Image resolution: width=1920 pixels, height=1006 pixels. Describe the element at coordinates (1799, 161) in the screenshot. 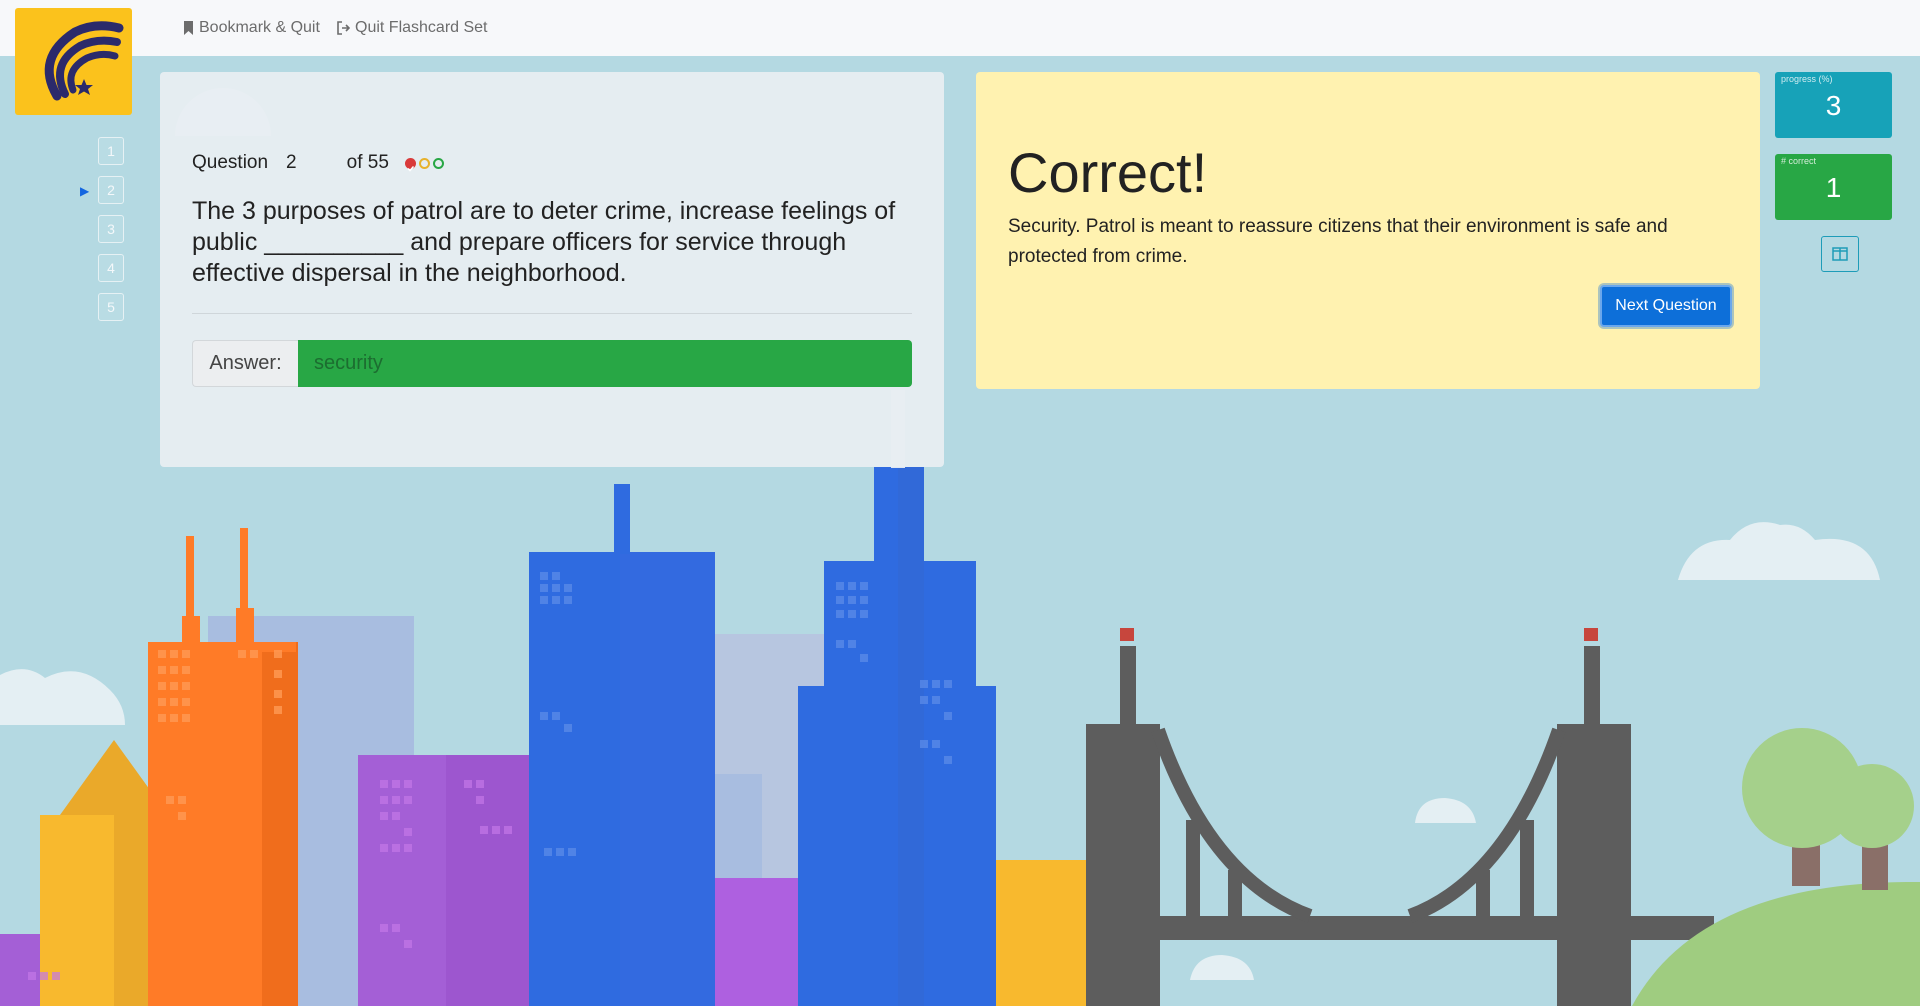

I see `correct-stat-label: # correct` at that location.